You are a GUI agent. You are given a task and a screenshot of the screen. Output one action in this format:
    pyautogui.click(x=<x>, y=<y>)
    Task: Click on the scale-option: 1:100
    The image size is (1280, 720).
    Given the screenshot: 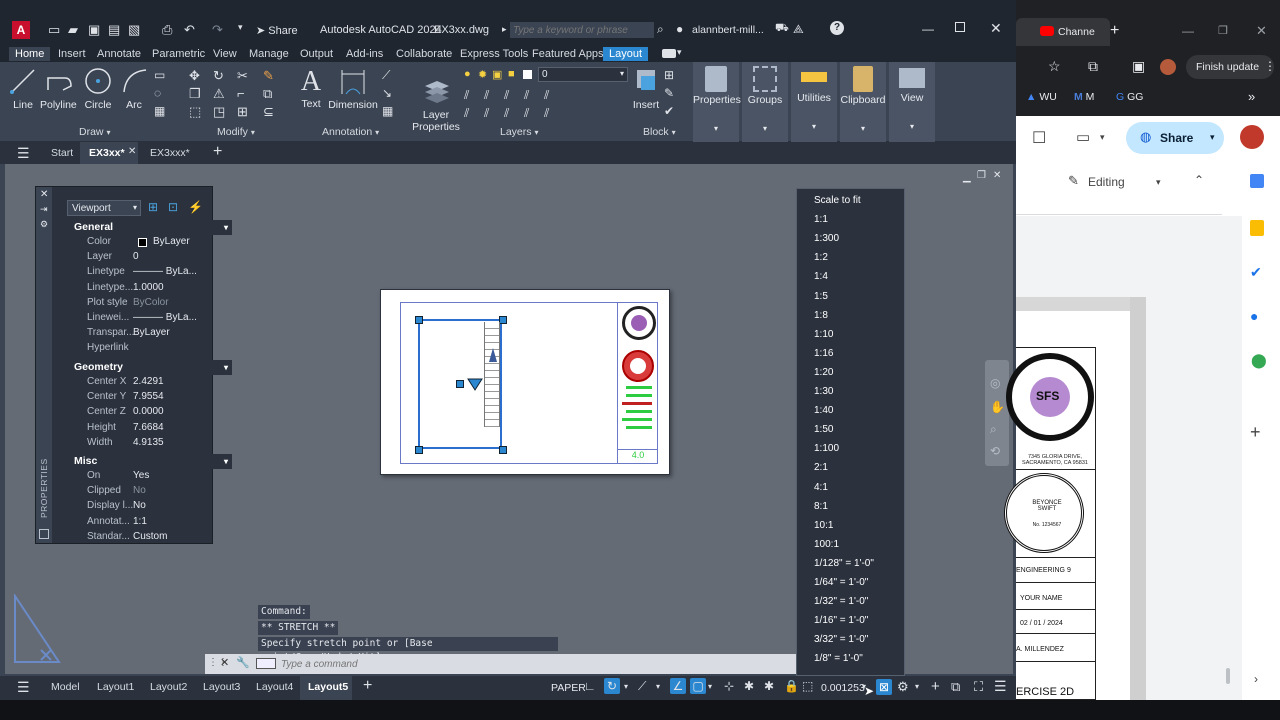 What is the action you would take?
    pyautogui.click(x=826, y=448)
    